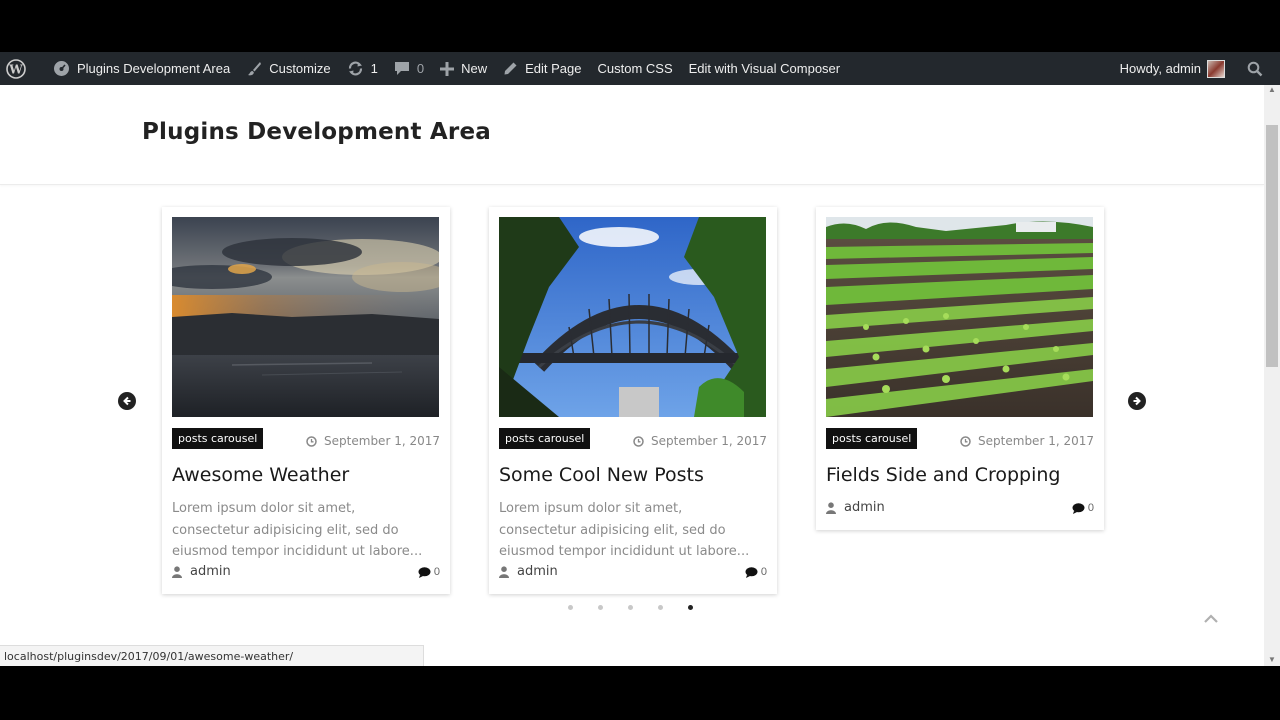 Image resolution: width=1280 pixels, height=720 pixels. I want to click on carousel-pagination, so click(643, 607).